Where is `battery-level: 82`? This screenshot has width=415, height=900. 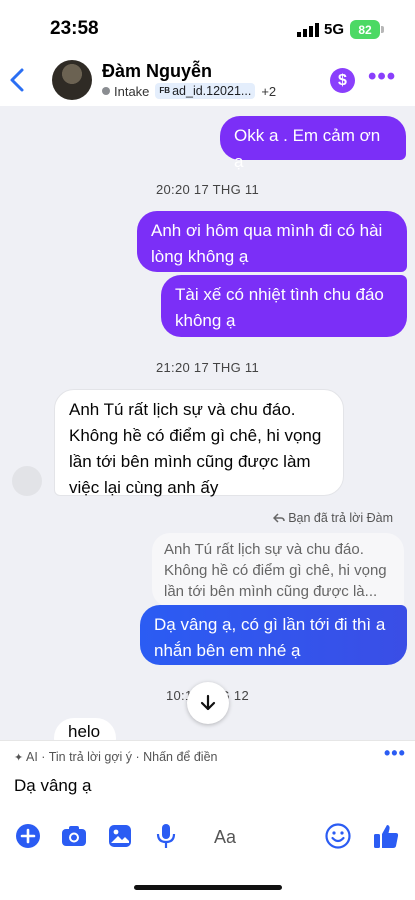 battery-level: 82 is located at coordinates (365, 29).